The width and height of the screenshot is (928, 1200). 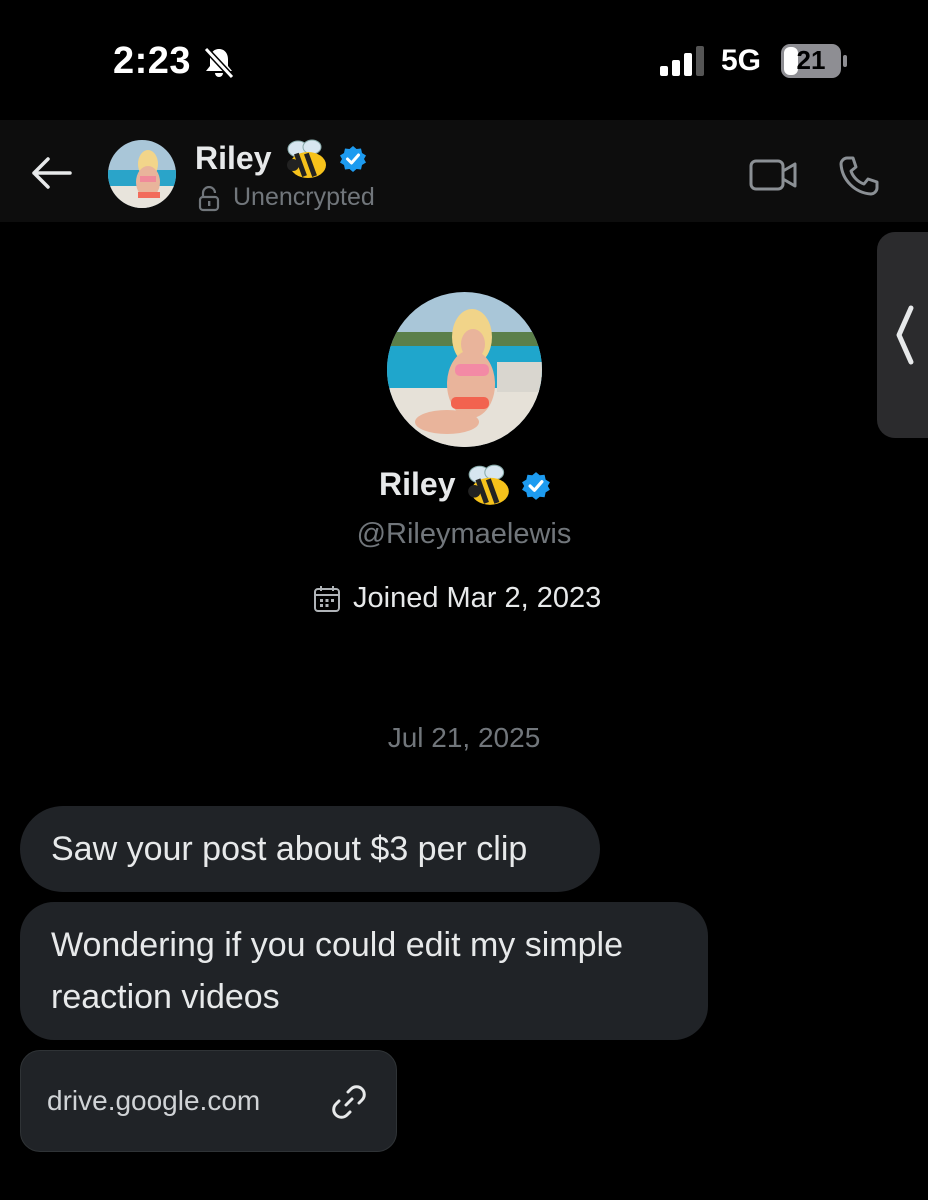 I want to click on profile-name: Riley, so click(x=417, y=484).